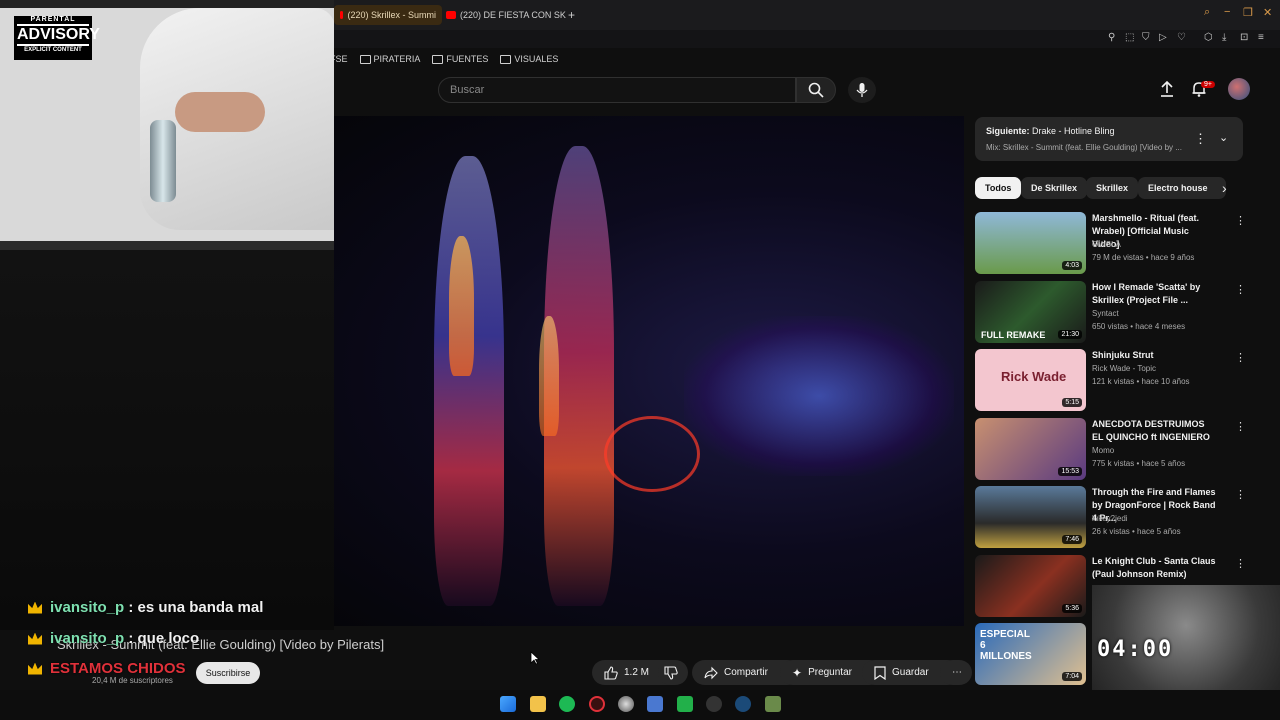  I want to click on bookmark-folder-pirateria: PIRATERIA, so click(389, 59).